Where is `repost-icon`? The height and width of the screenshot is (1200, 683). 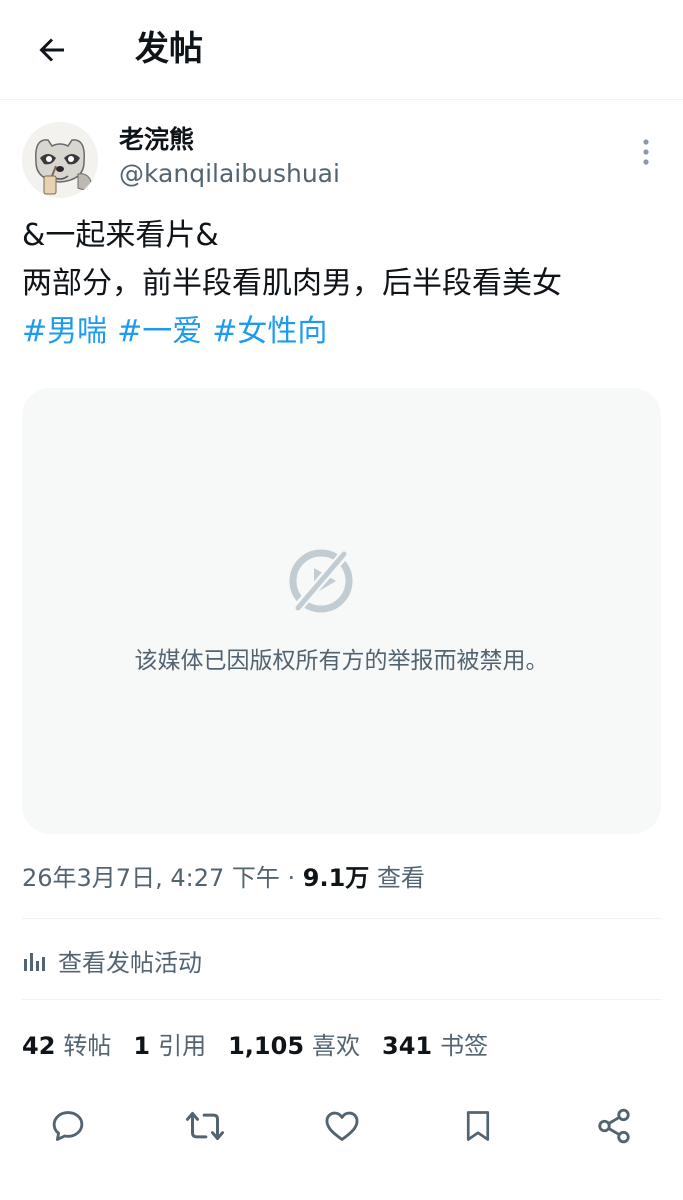
repost-icon is located at coordinates (205, 1126).